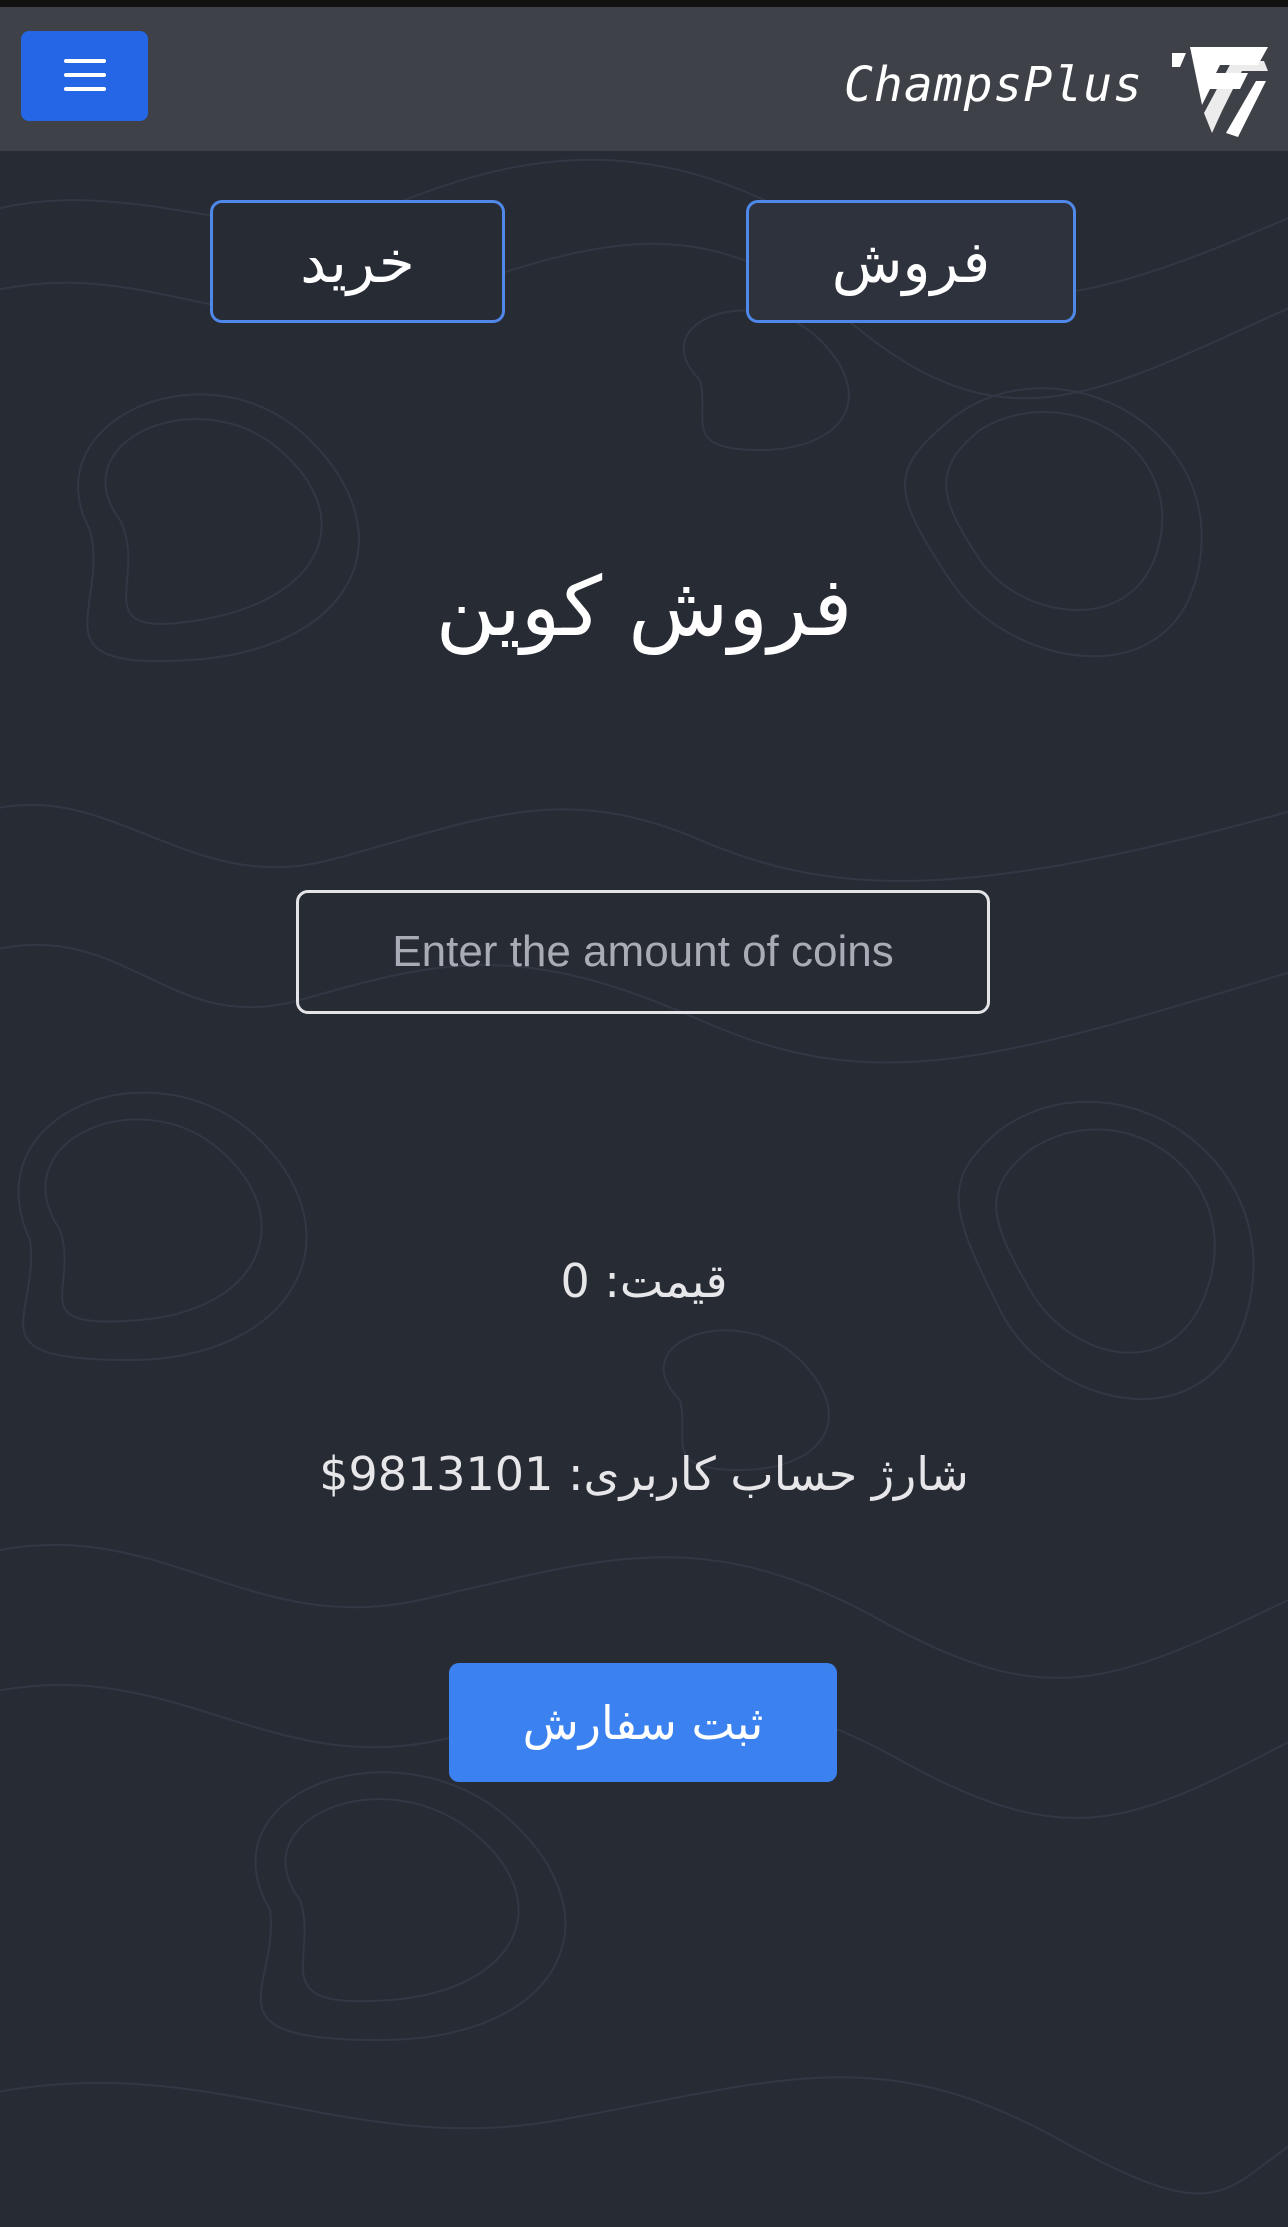  I want to click on coin-amount-input, so click(643, 952).